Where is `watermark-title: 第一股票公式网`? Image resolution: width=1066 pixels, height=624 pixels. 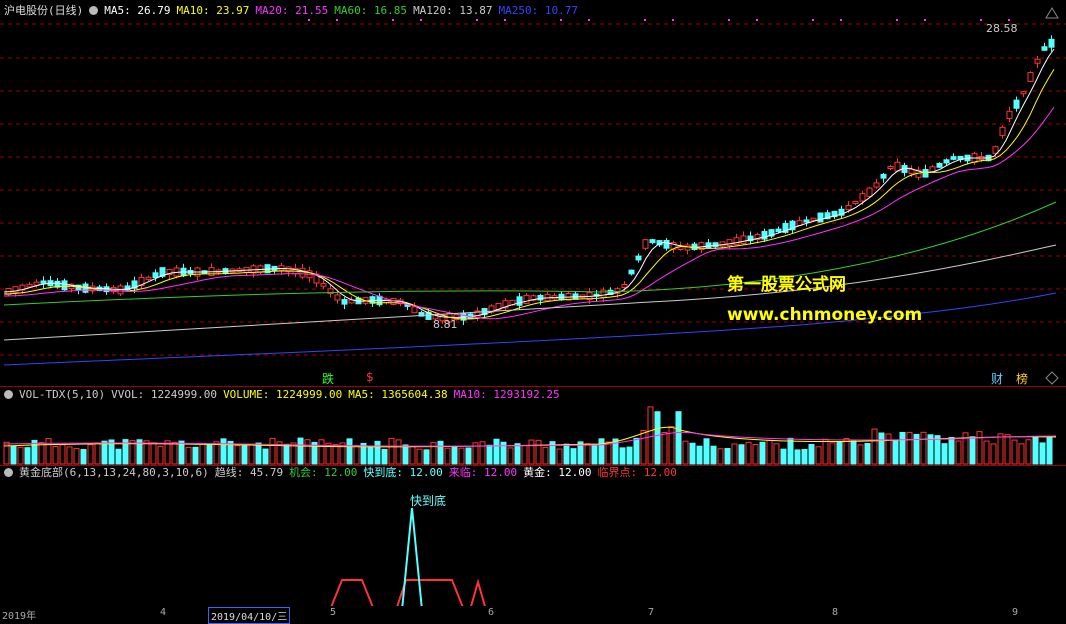
watermark-title: 第一股票公式网 is located at coordinates (786, 285).